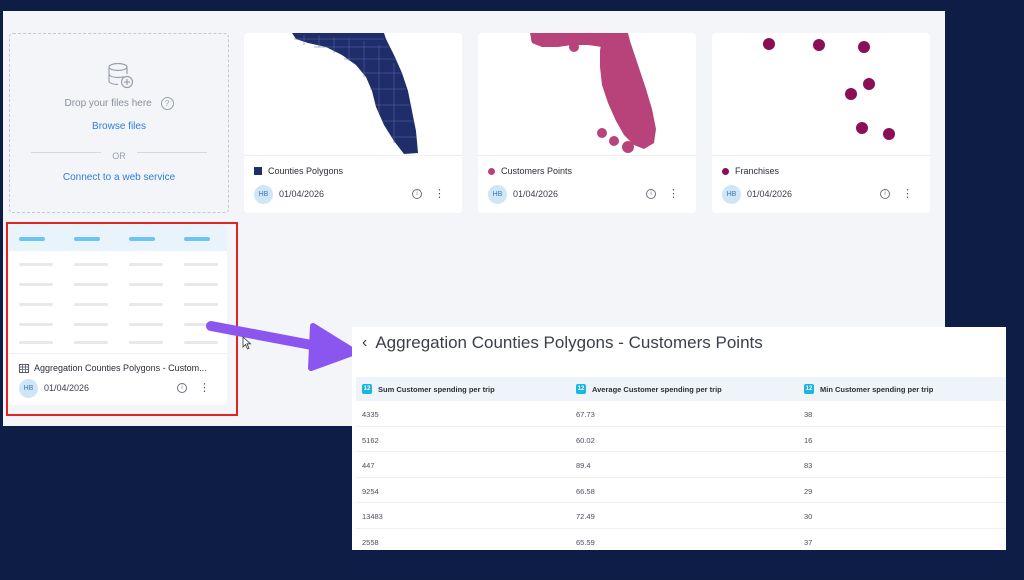  I want to click on column-header-text: Sum Customer spending per trip, so click(436, 389).